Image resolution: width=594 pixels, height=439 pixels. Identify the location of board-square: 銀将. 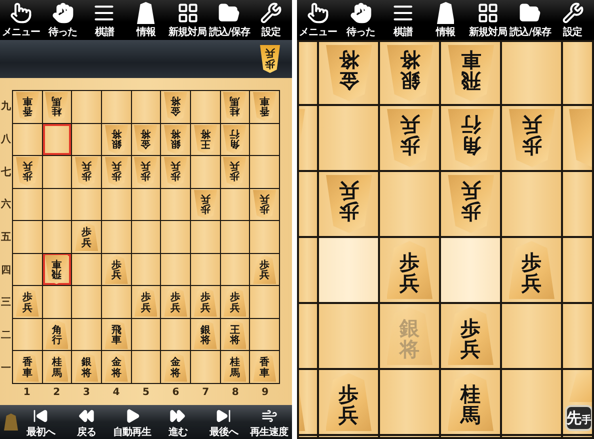
(409, 73).